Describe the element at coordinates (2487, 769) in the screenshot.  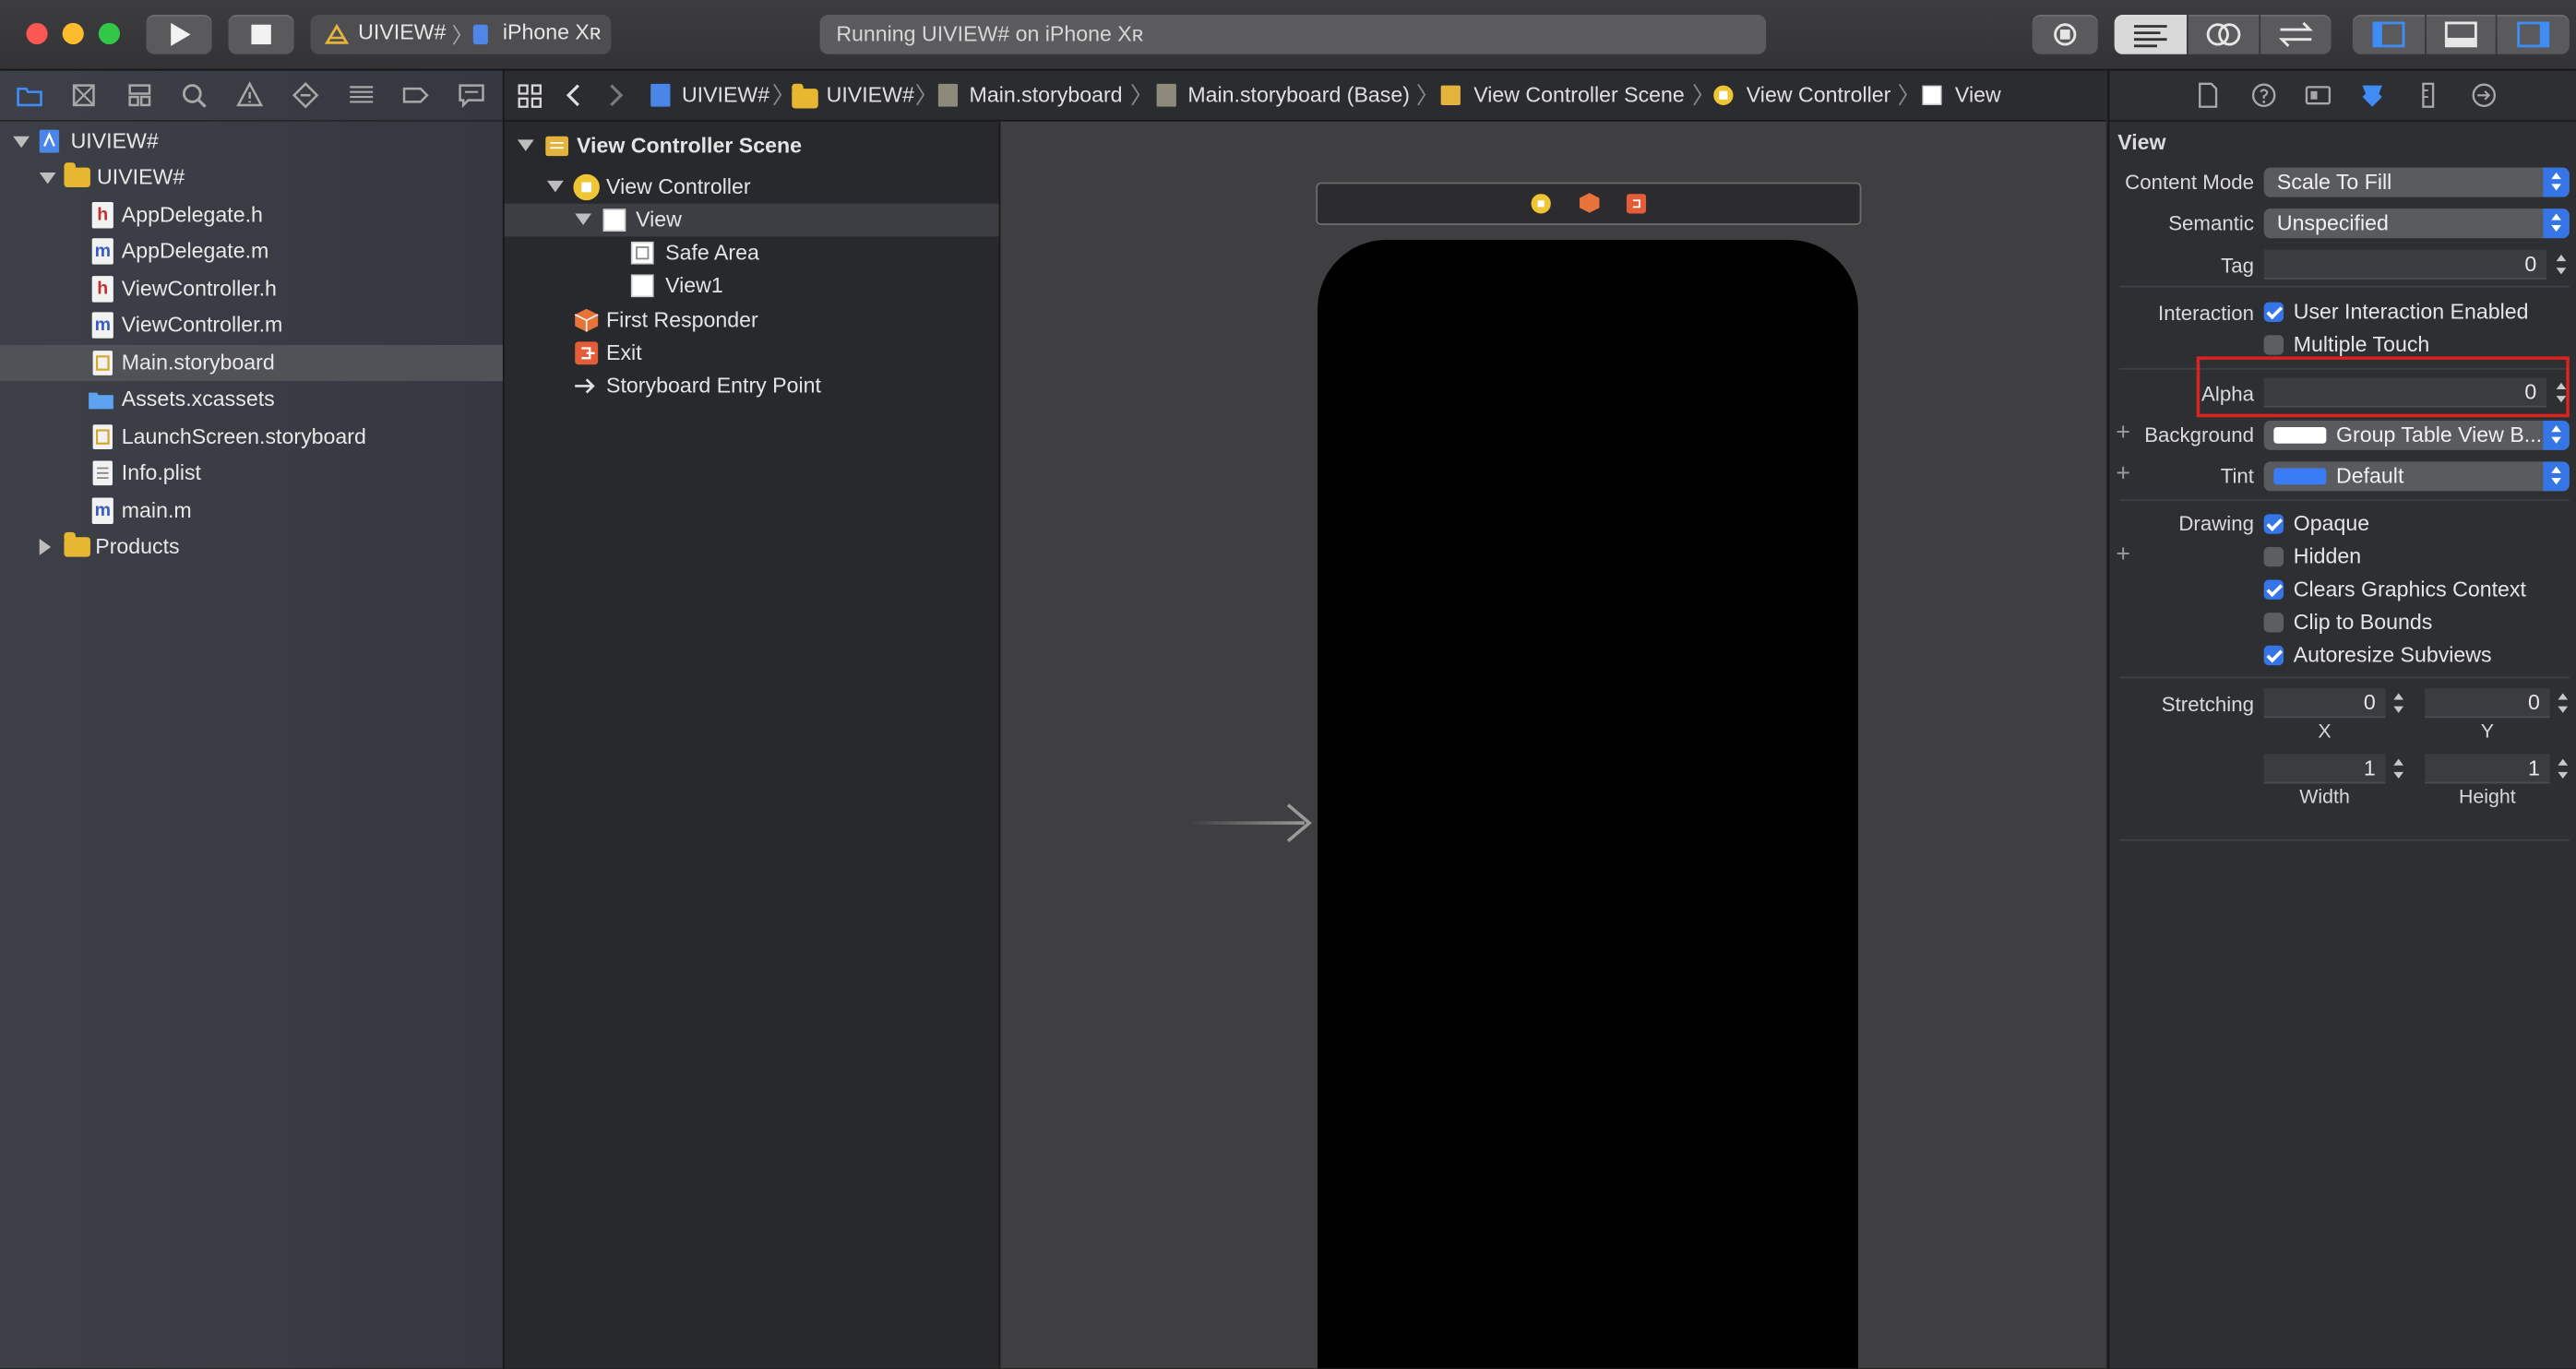
I see `stretch-height-field: 1` at that location.